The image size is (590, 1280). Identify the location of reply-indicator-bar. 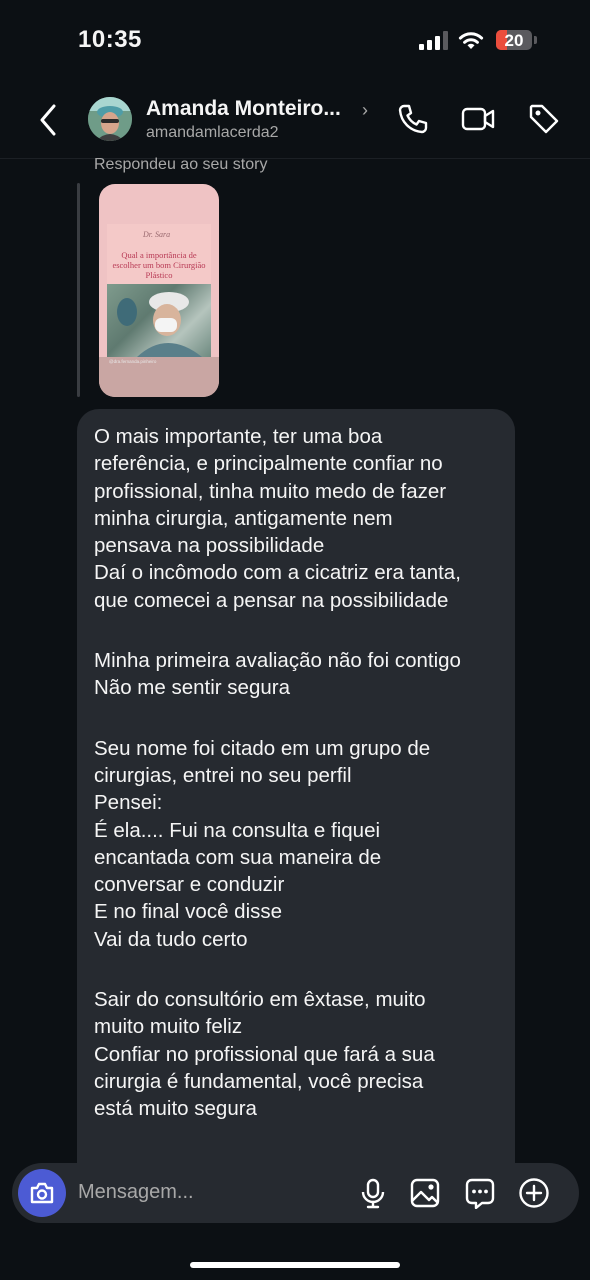
(78, 290).